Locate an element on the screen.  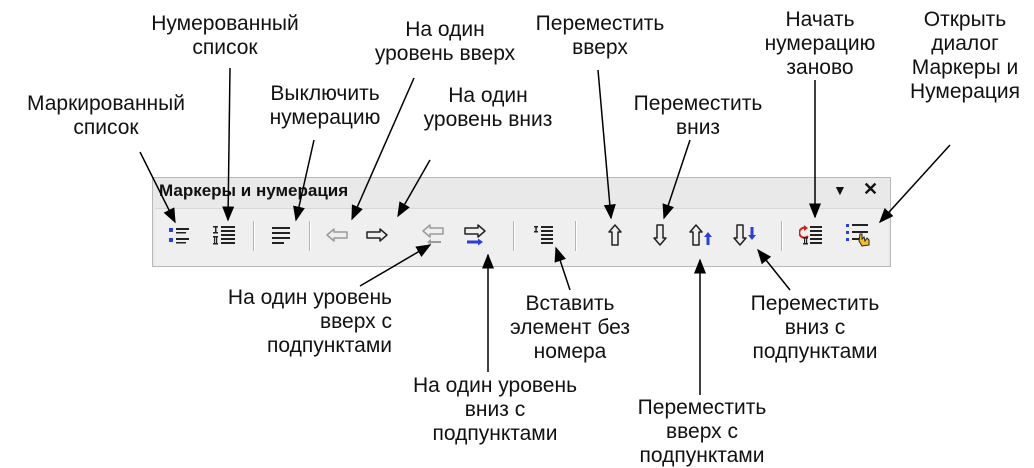
label-move-down-subpoints: Переместить вниз с подпунктами is located at coordinates (815, 327).